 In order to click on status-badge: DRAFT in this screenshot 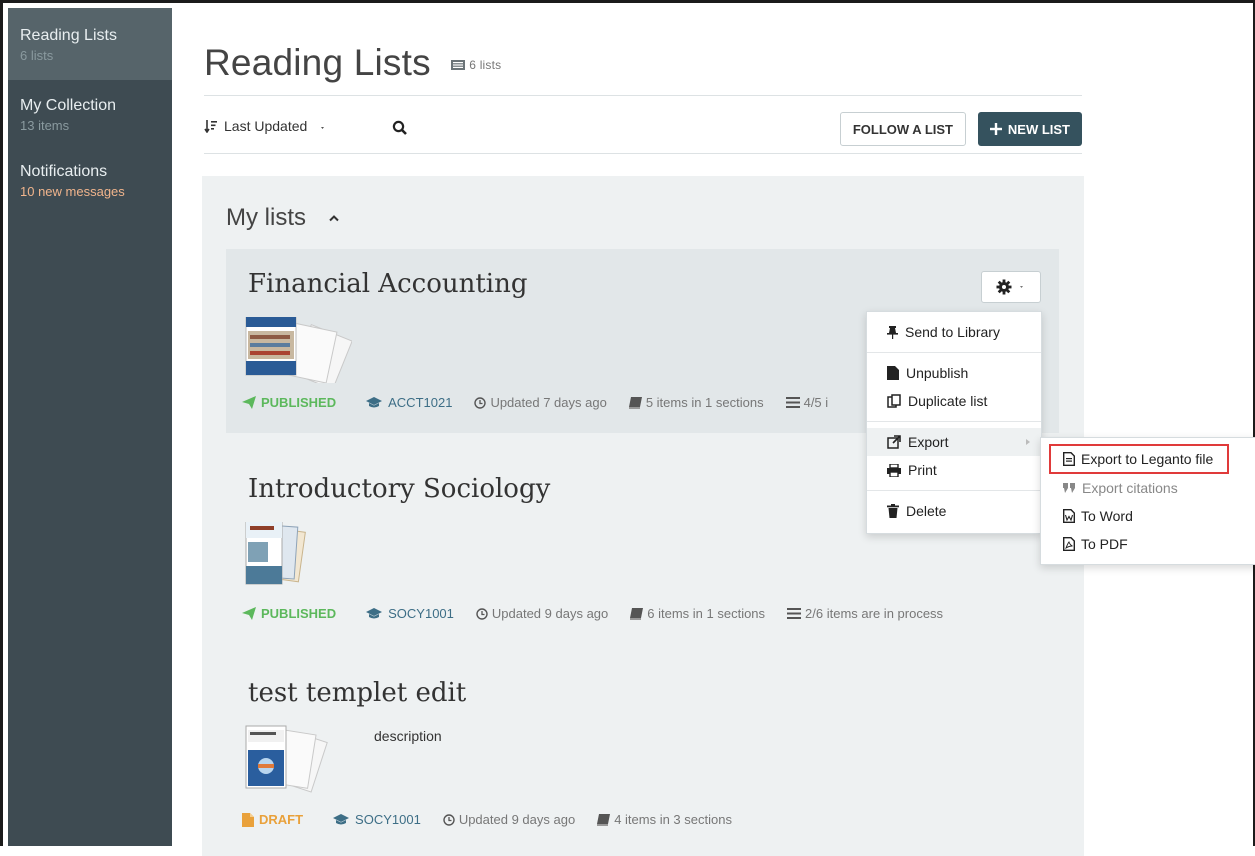, I will do `click(272, 819)`.